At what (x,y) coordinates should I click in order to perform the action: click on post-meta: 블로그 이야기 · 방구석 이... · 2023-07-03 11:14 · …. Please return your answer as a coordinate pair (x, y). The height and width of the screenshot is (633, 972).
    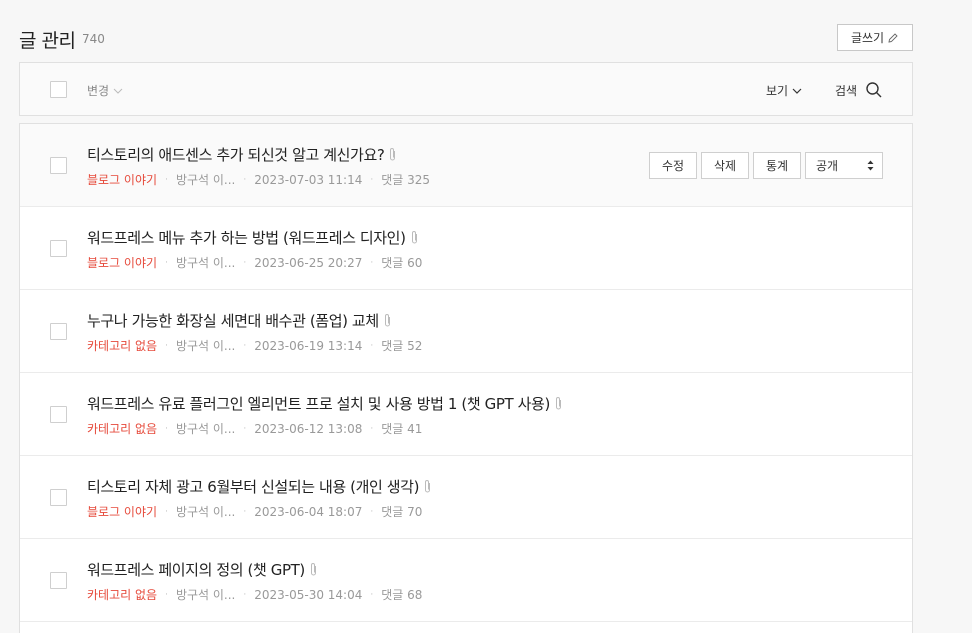
    Looking at the image, I should click on (258, 179).